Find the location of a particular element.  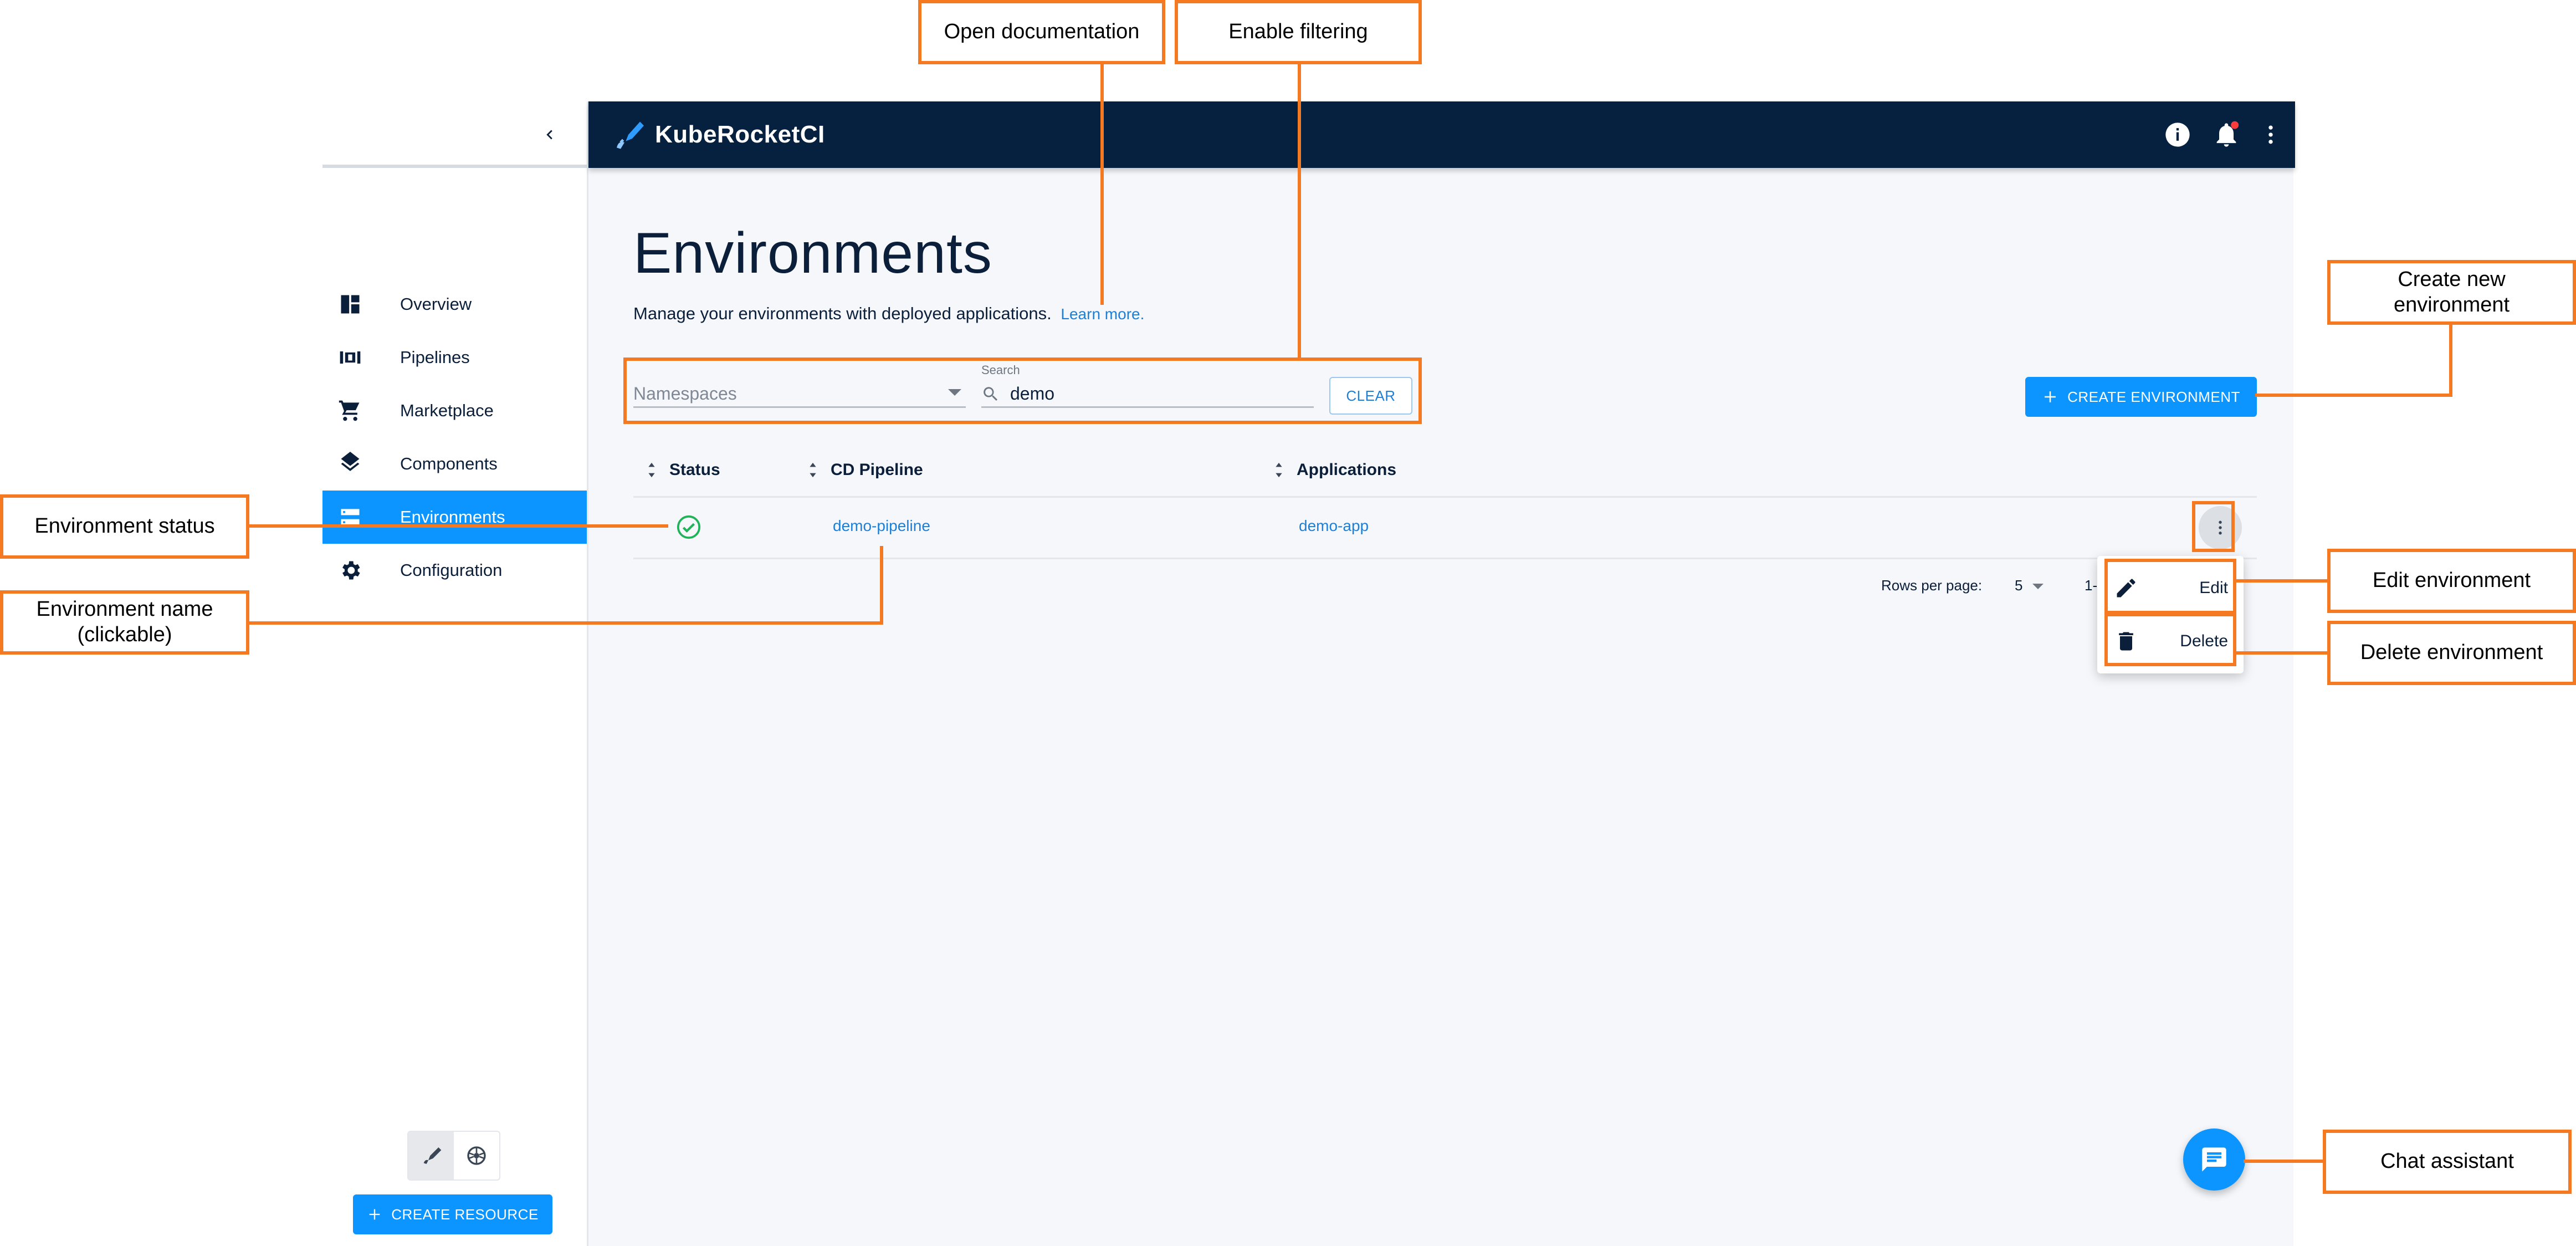

page-title: Environments is located at coordinates (812, 253).